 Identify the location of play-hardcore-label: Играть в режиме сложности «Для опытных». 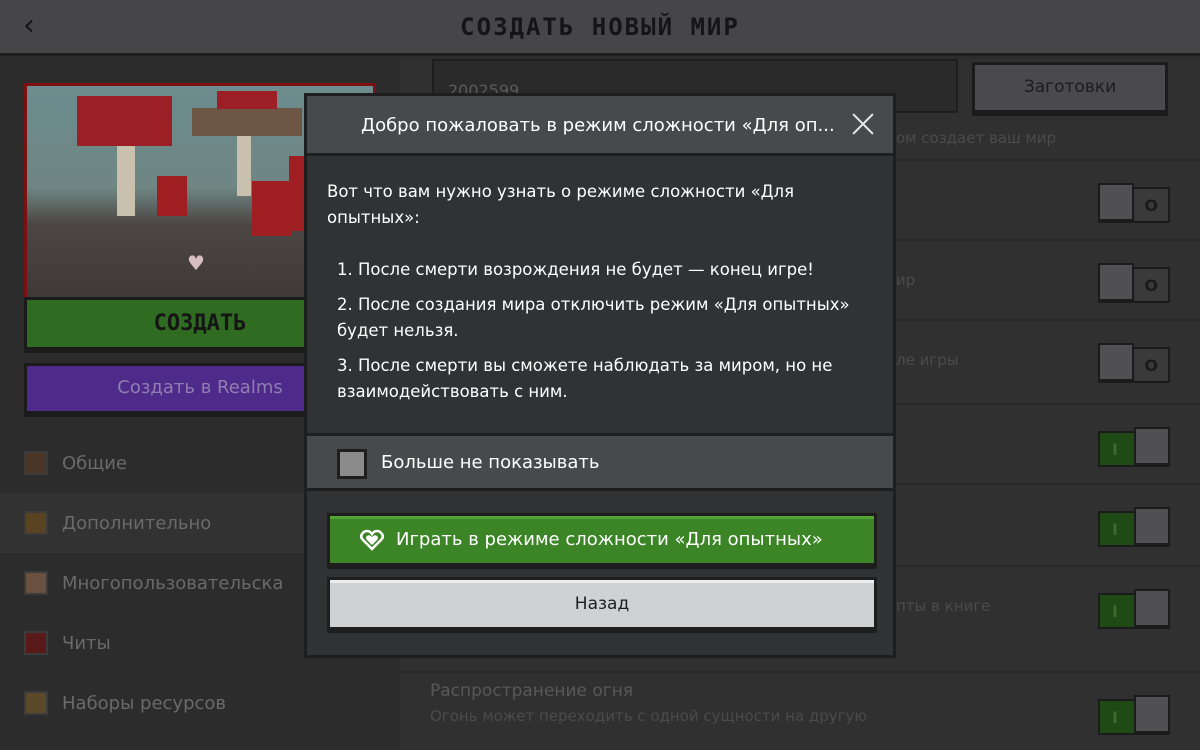
(609, 539).